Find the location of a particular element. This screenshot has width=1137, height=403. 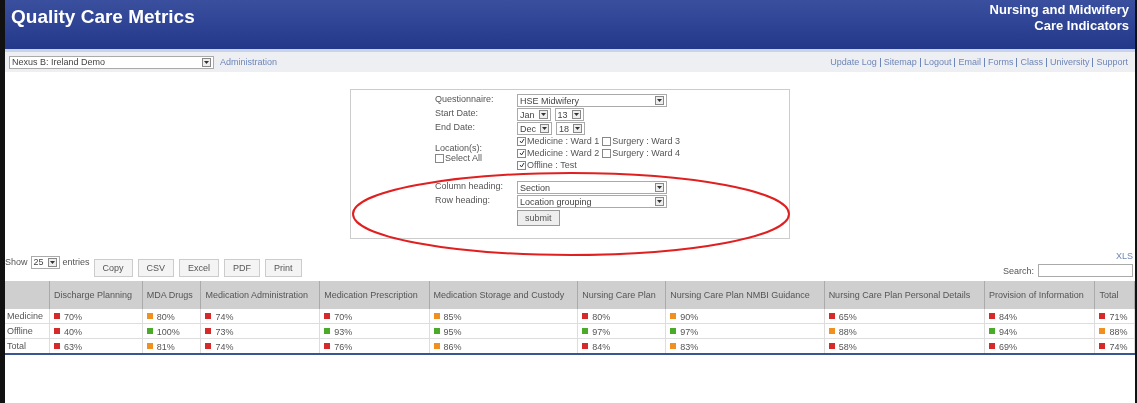

table-cell: 71% is located at coordinates (1118, 316).